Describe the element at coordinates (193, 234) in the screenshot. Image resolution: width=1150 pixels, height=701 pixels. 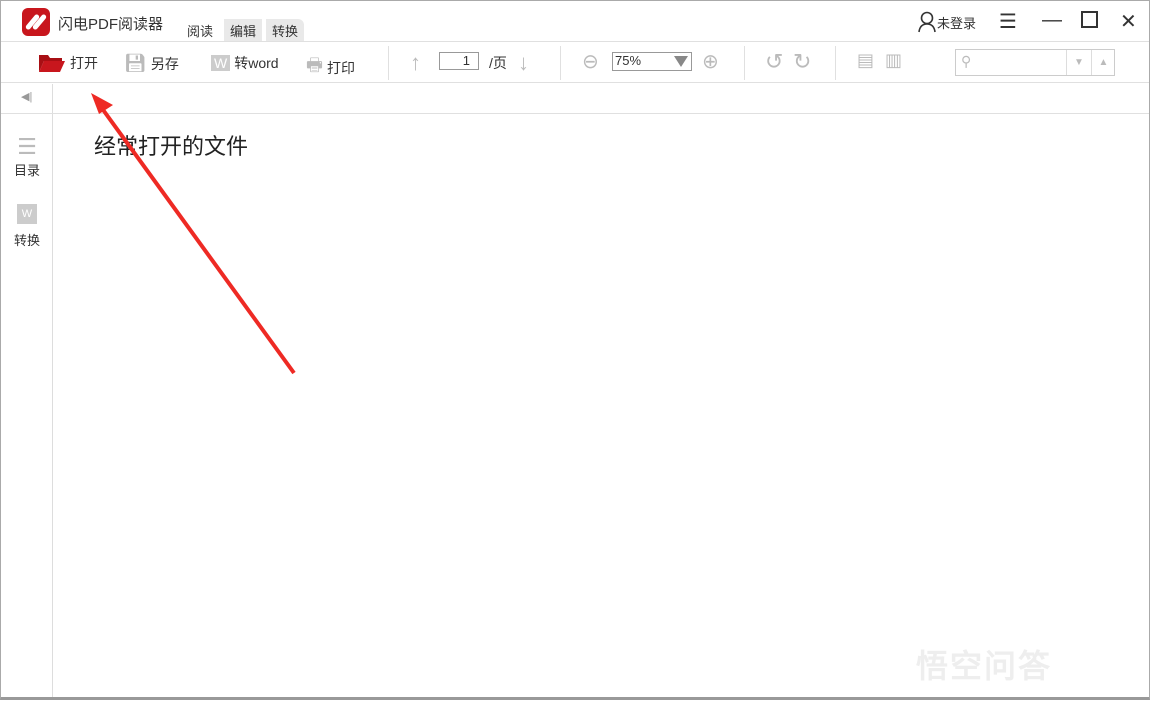
I see `annotation-arrow` at that location.